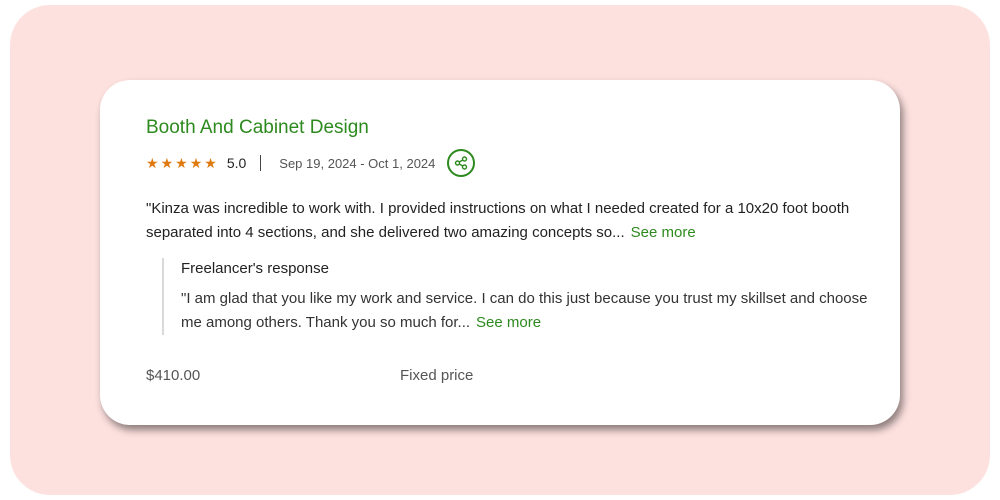  Describe the element at coordinates (508, 322) in the screenshot. I see `response-see-more-link: See more` at that location.